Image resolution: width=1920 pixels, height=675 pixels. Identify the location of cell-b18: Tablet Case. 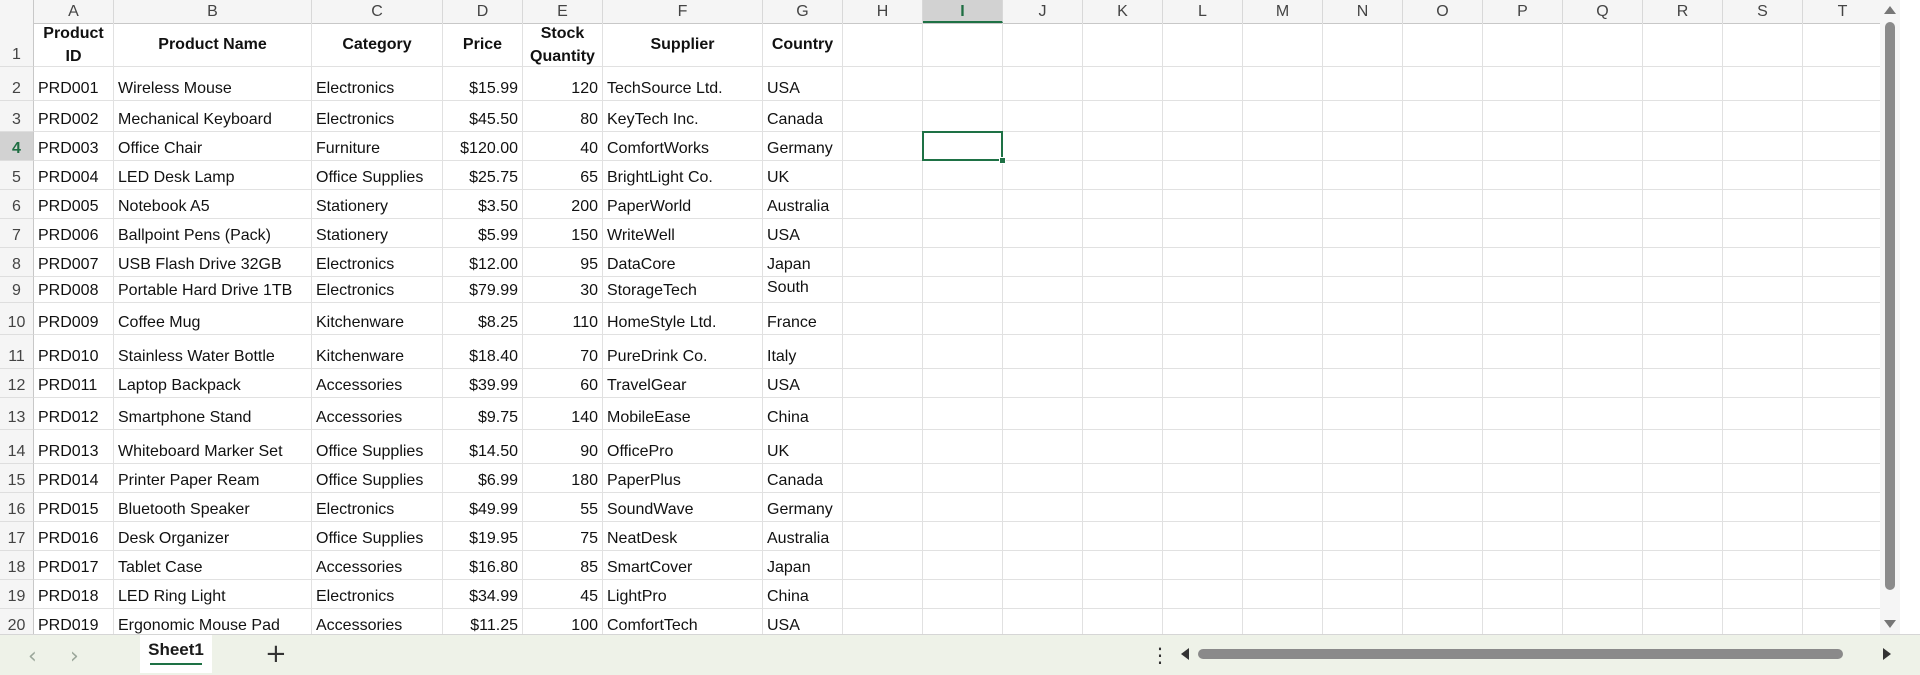
(213, 565).